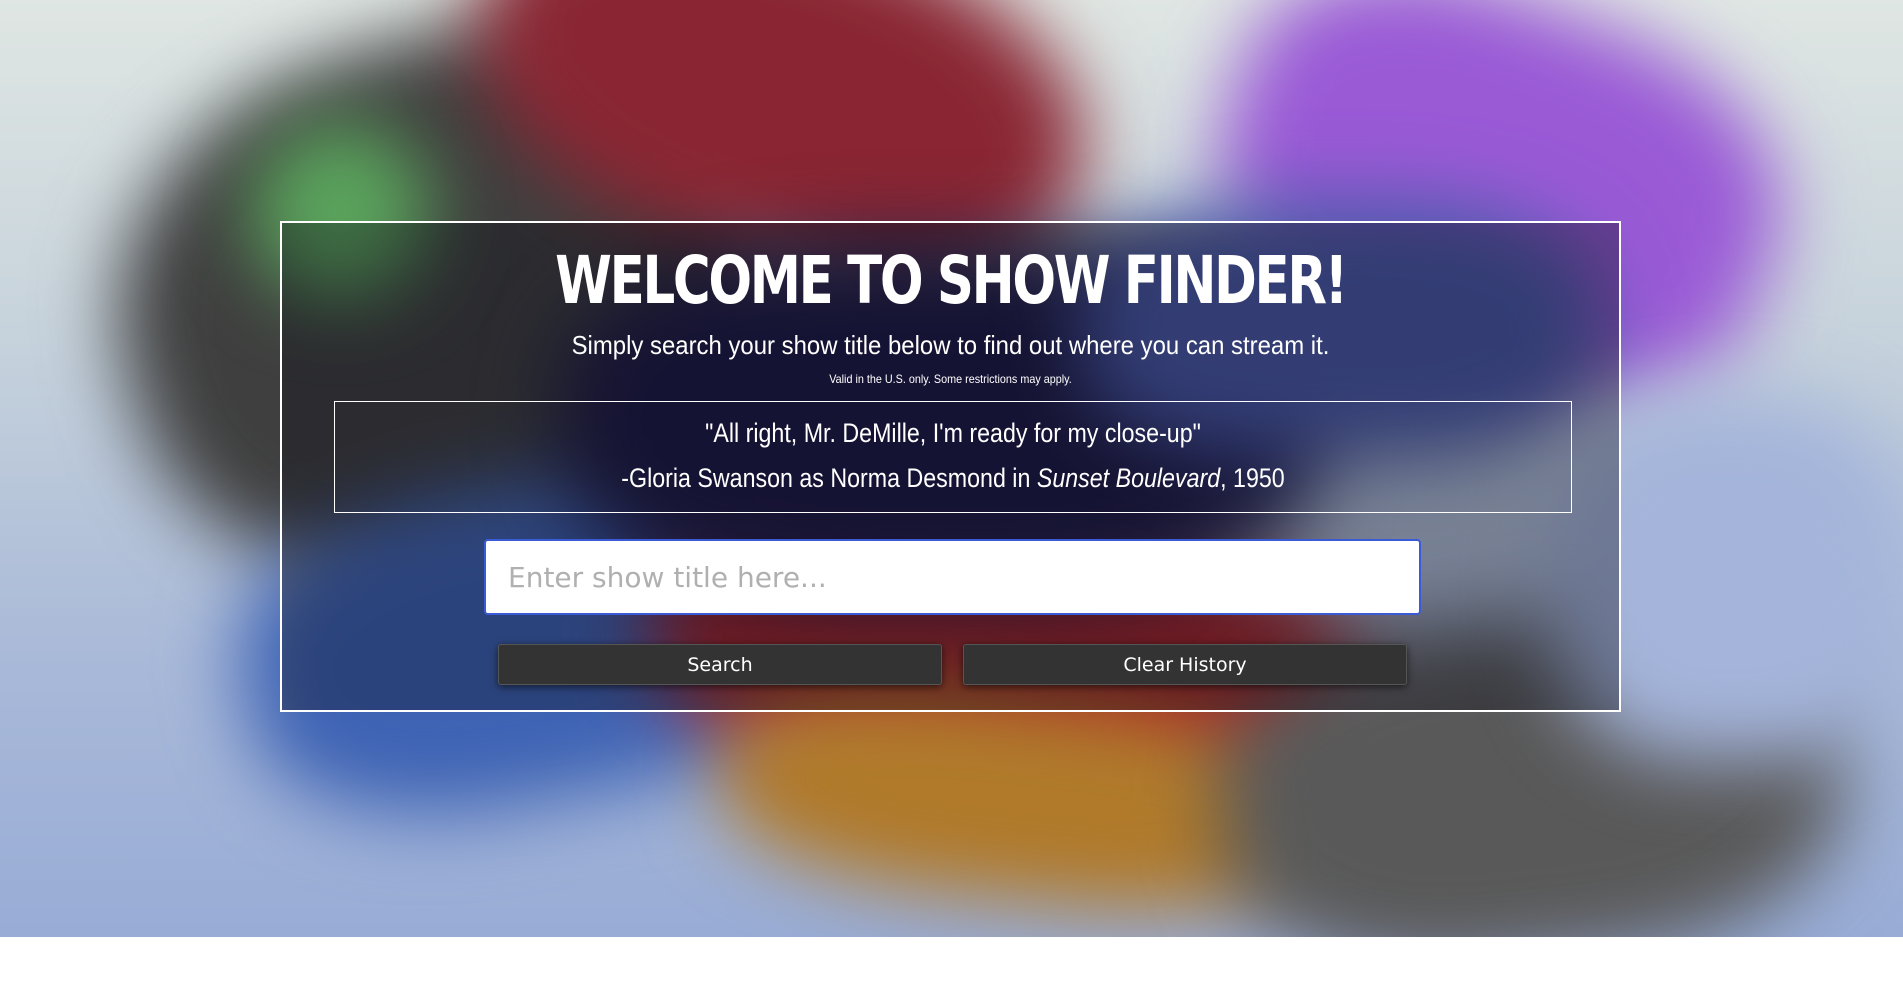 The width and height of the screenshot is (1903, 982). I want to click on quote-attribution-prefix: -Gloria Swanson as Norma Desmond in, so click(829, 478).